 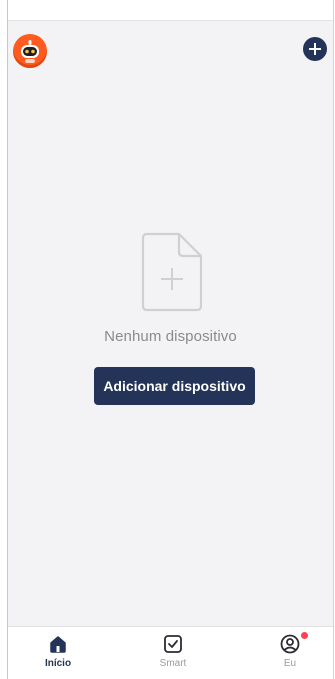 I want to click on tab-smart-label: Smart, so click(x=173, y=663).